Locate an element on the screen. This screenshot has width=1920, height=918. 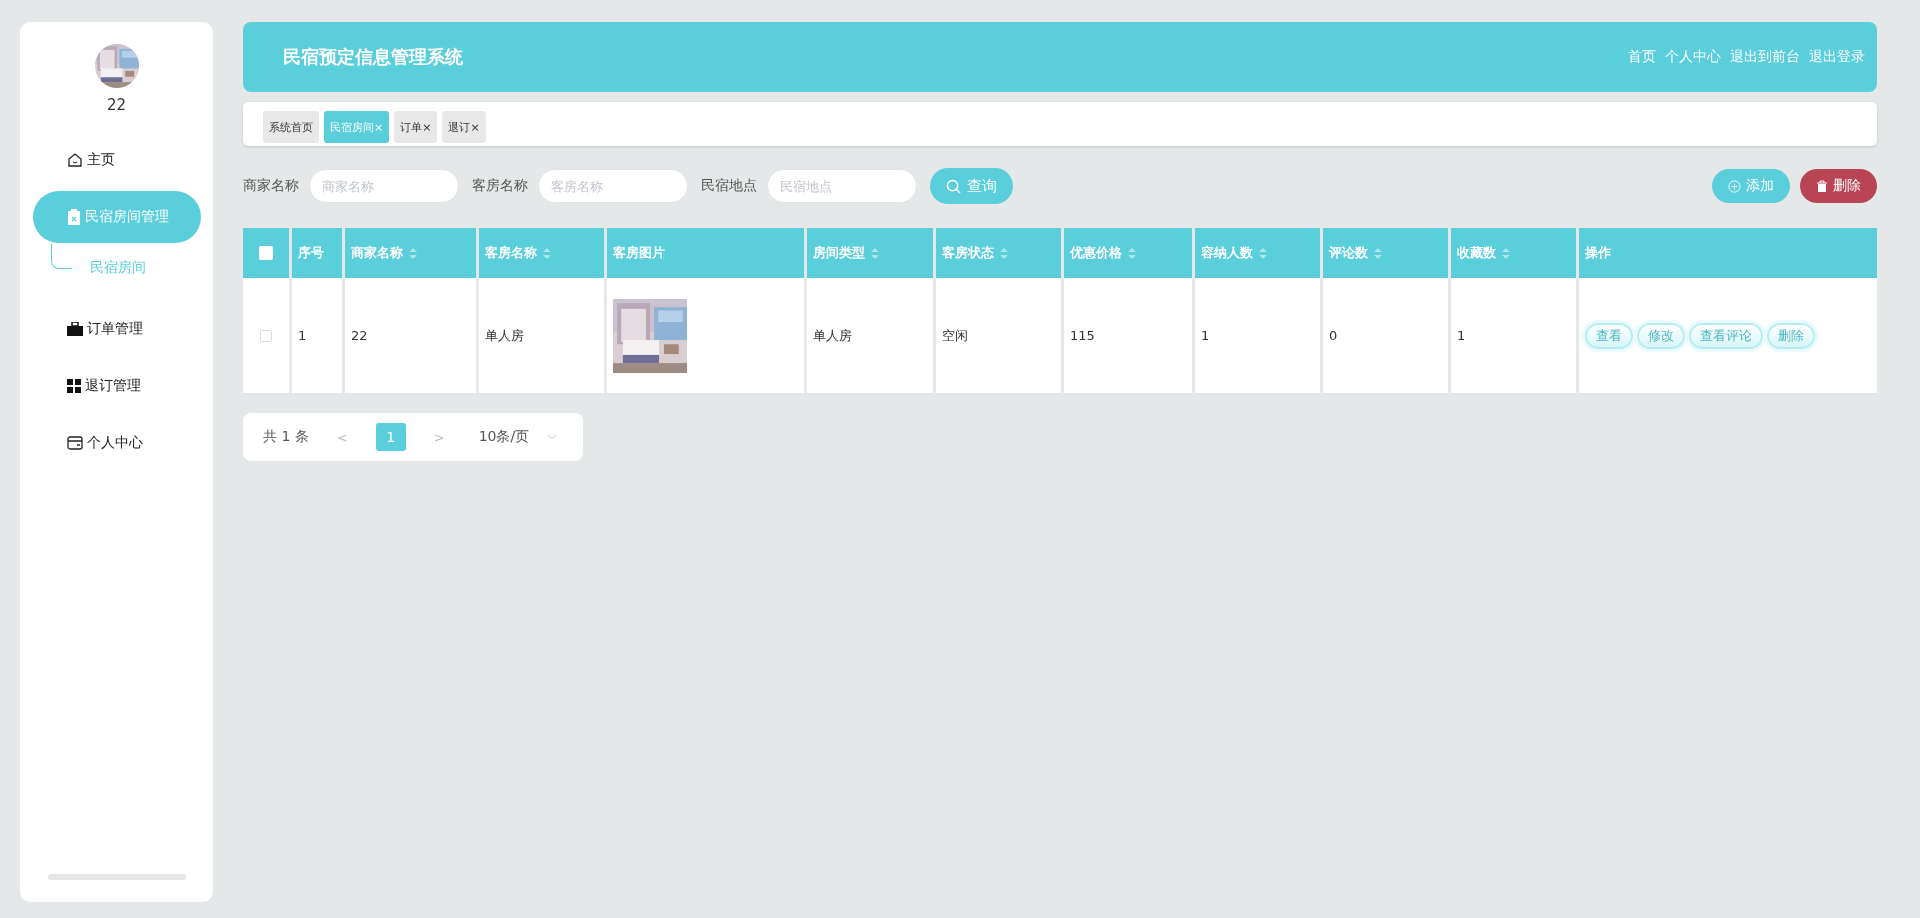
tab: 系统首页 is located at coordinates (291, 127).